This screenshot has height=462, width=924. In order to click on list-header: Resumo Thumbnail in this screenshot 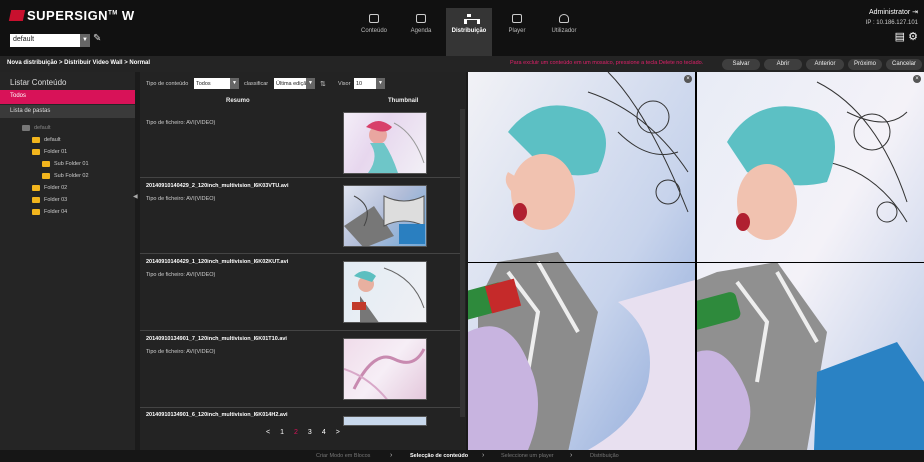, I will do `click(303, 103)`.